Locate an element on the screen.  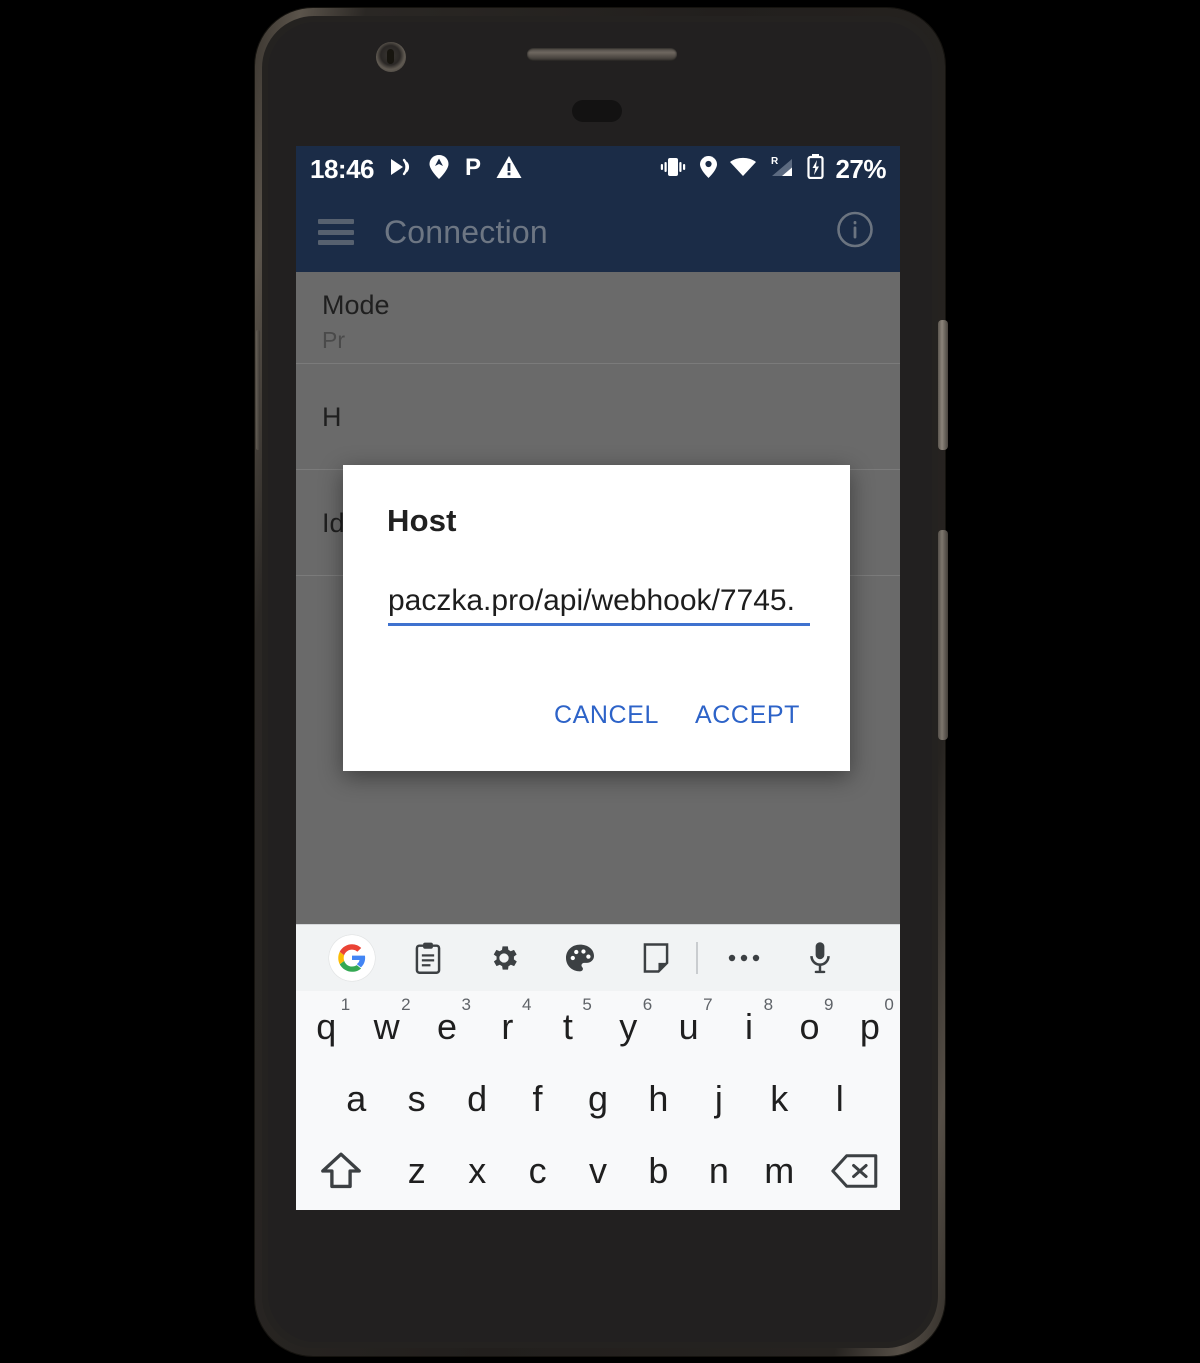
warning-triangle-icon is located at coordinates (509, 169).